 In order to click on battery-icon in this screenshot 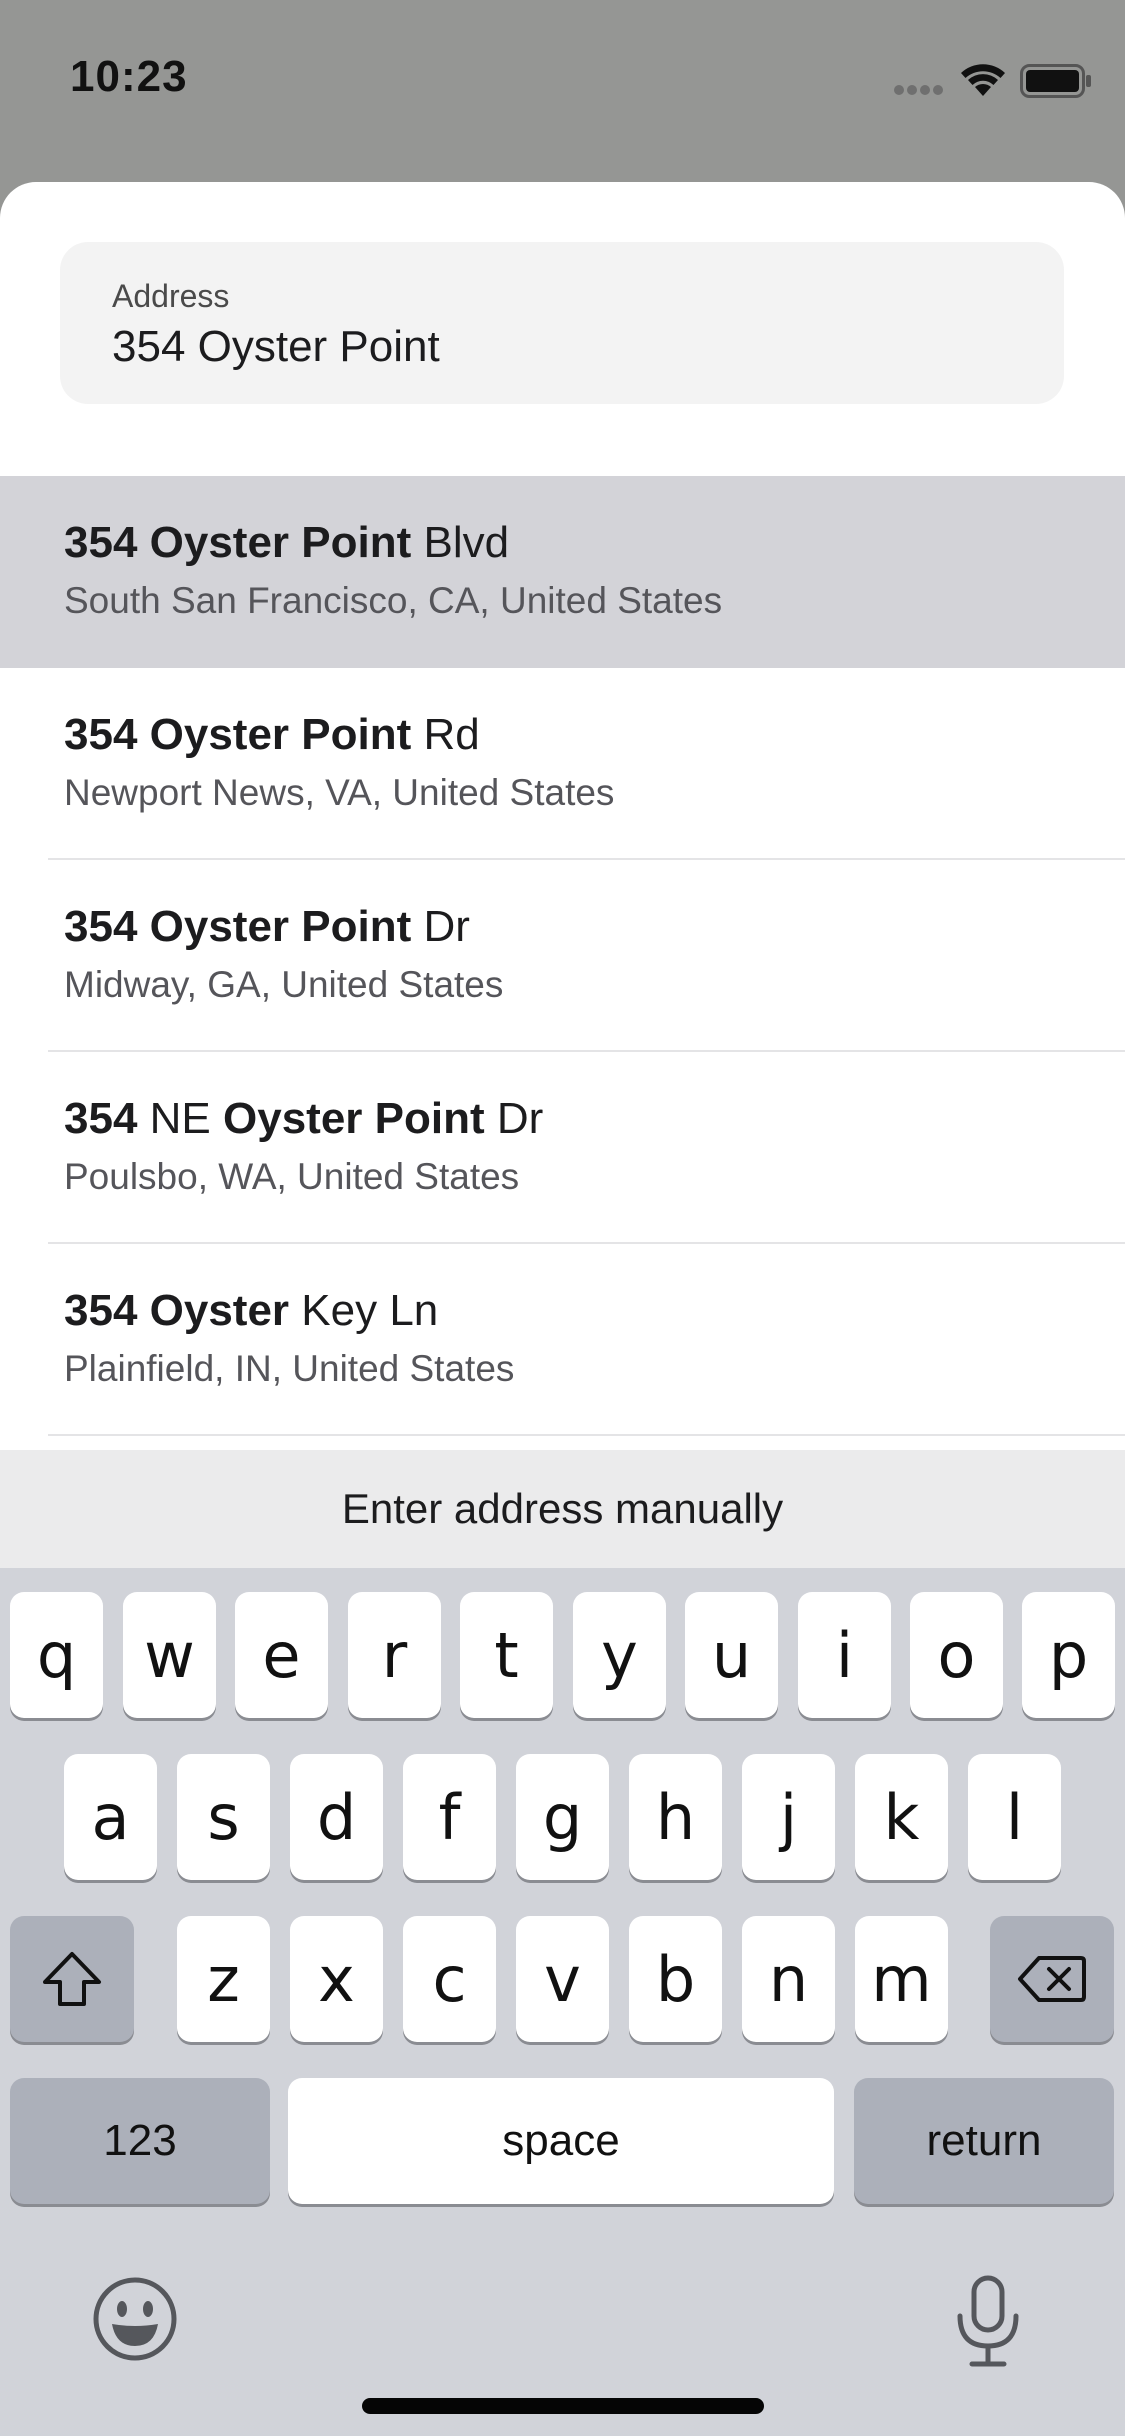, I will do `click(1055, 81)`.